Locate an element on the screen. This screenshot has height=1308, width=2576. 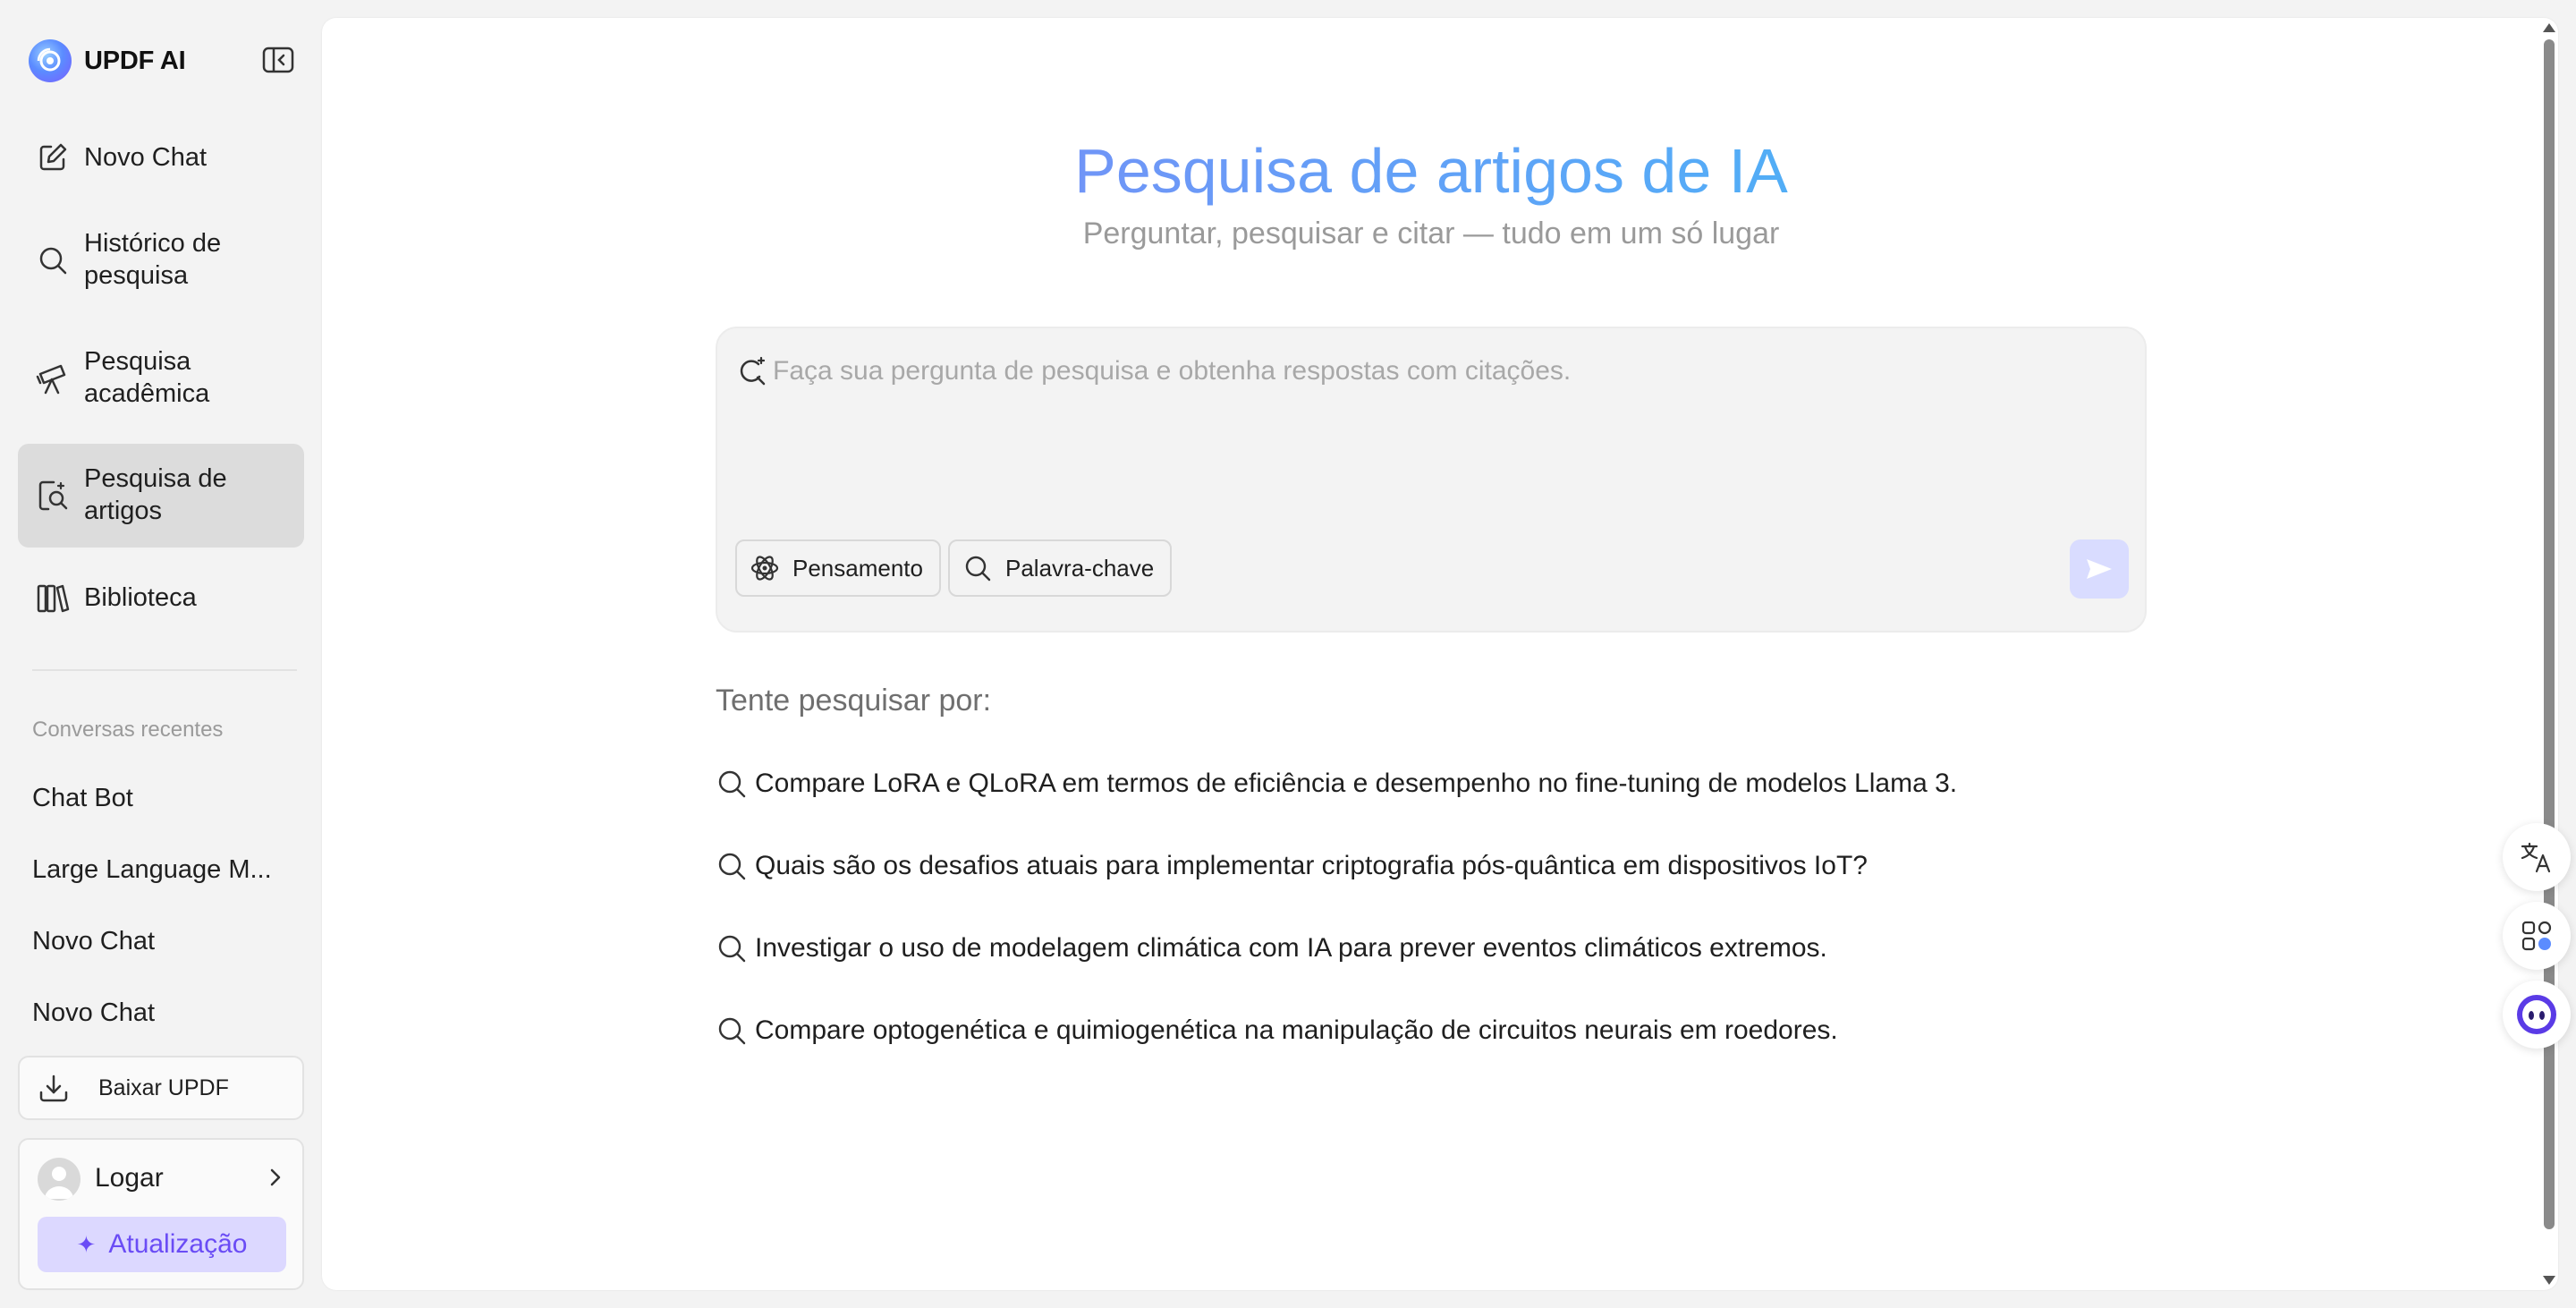
thinking-toggle-button: Pensamento is located at coordinates (838, 568).